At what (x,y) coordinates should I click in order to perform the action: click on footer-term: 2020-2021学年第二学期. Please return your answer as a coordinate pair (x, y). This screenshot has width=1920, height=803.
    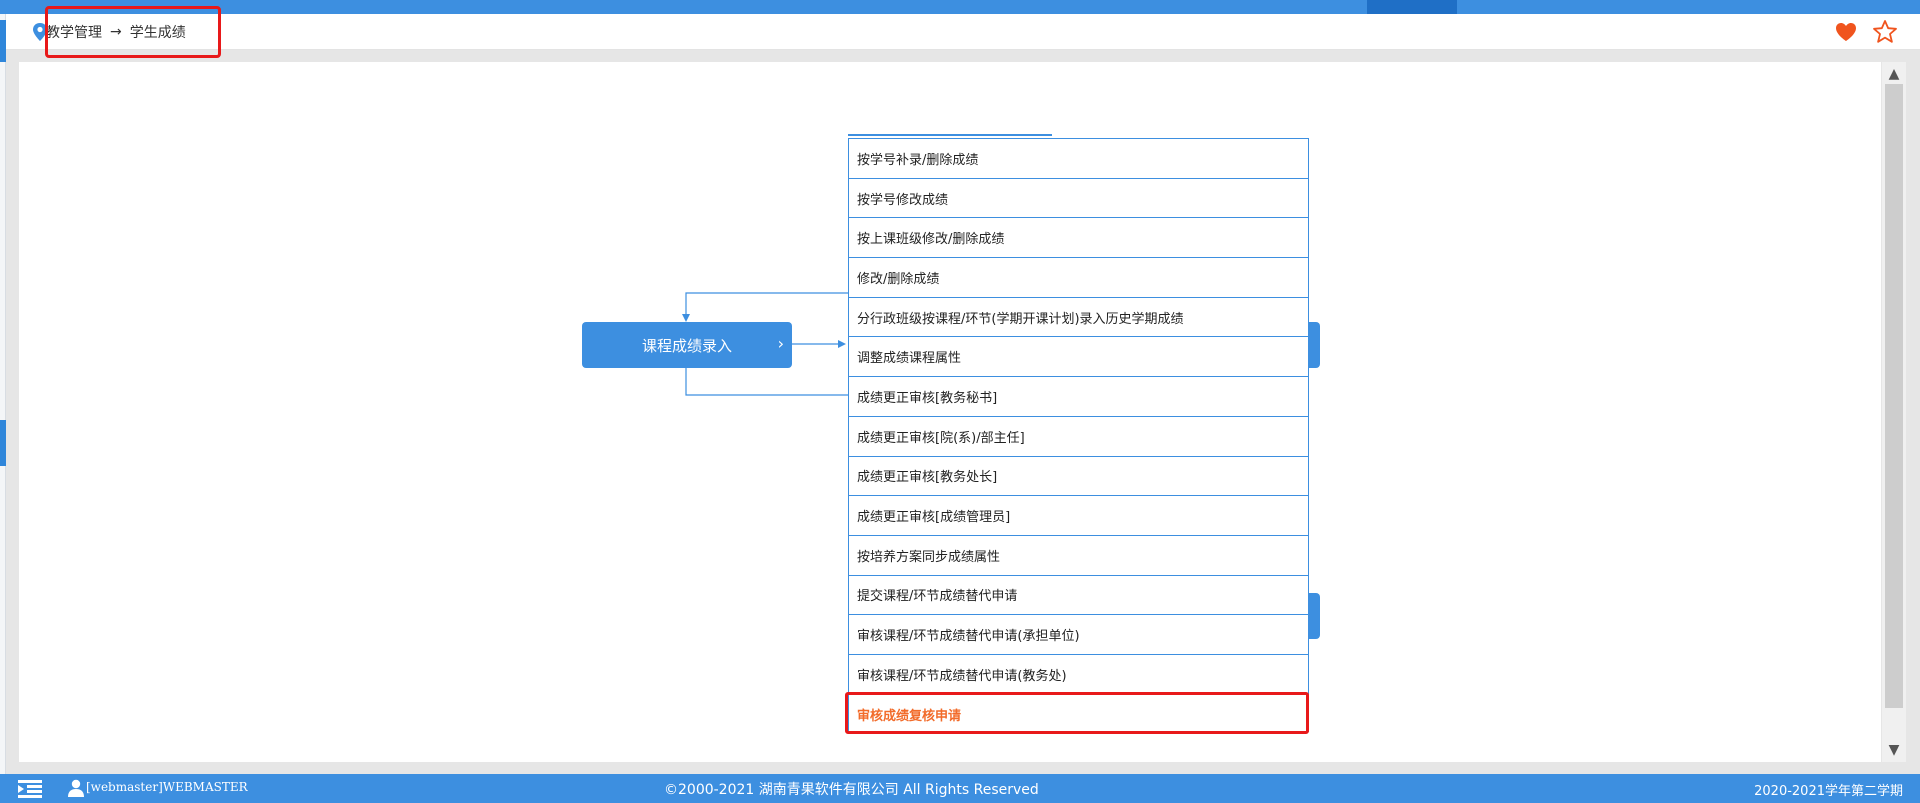
    Looking at the image, I should click on (1828, 791).